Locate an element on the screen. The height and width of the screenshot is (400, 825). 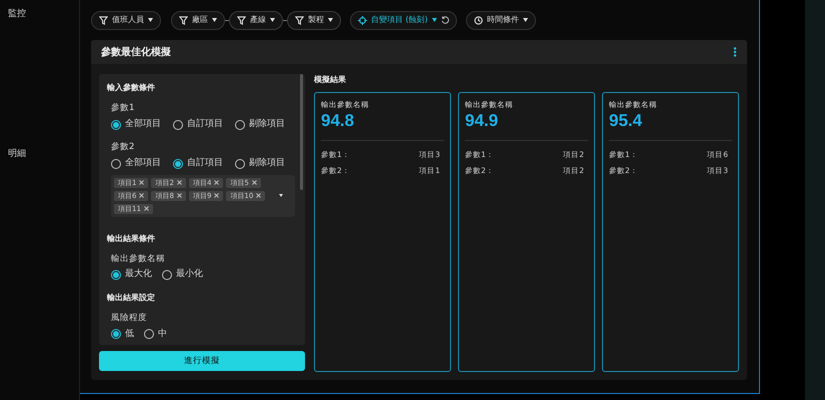
clock-icon is located at coordinates (478, 20).